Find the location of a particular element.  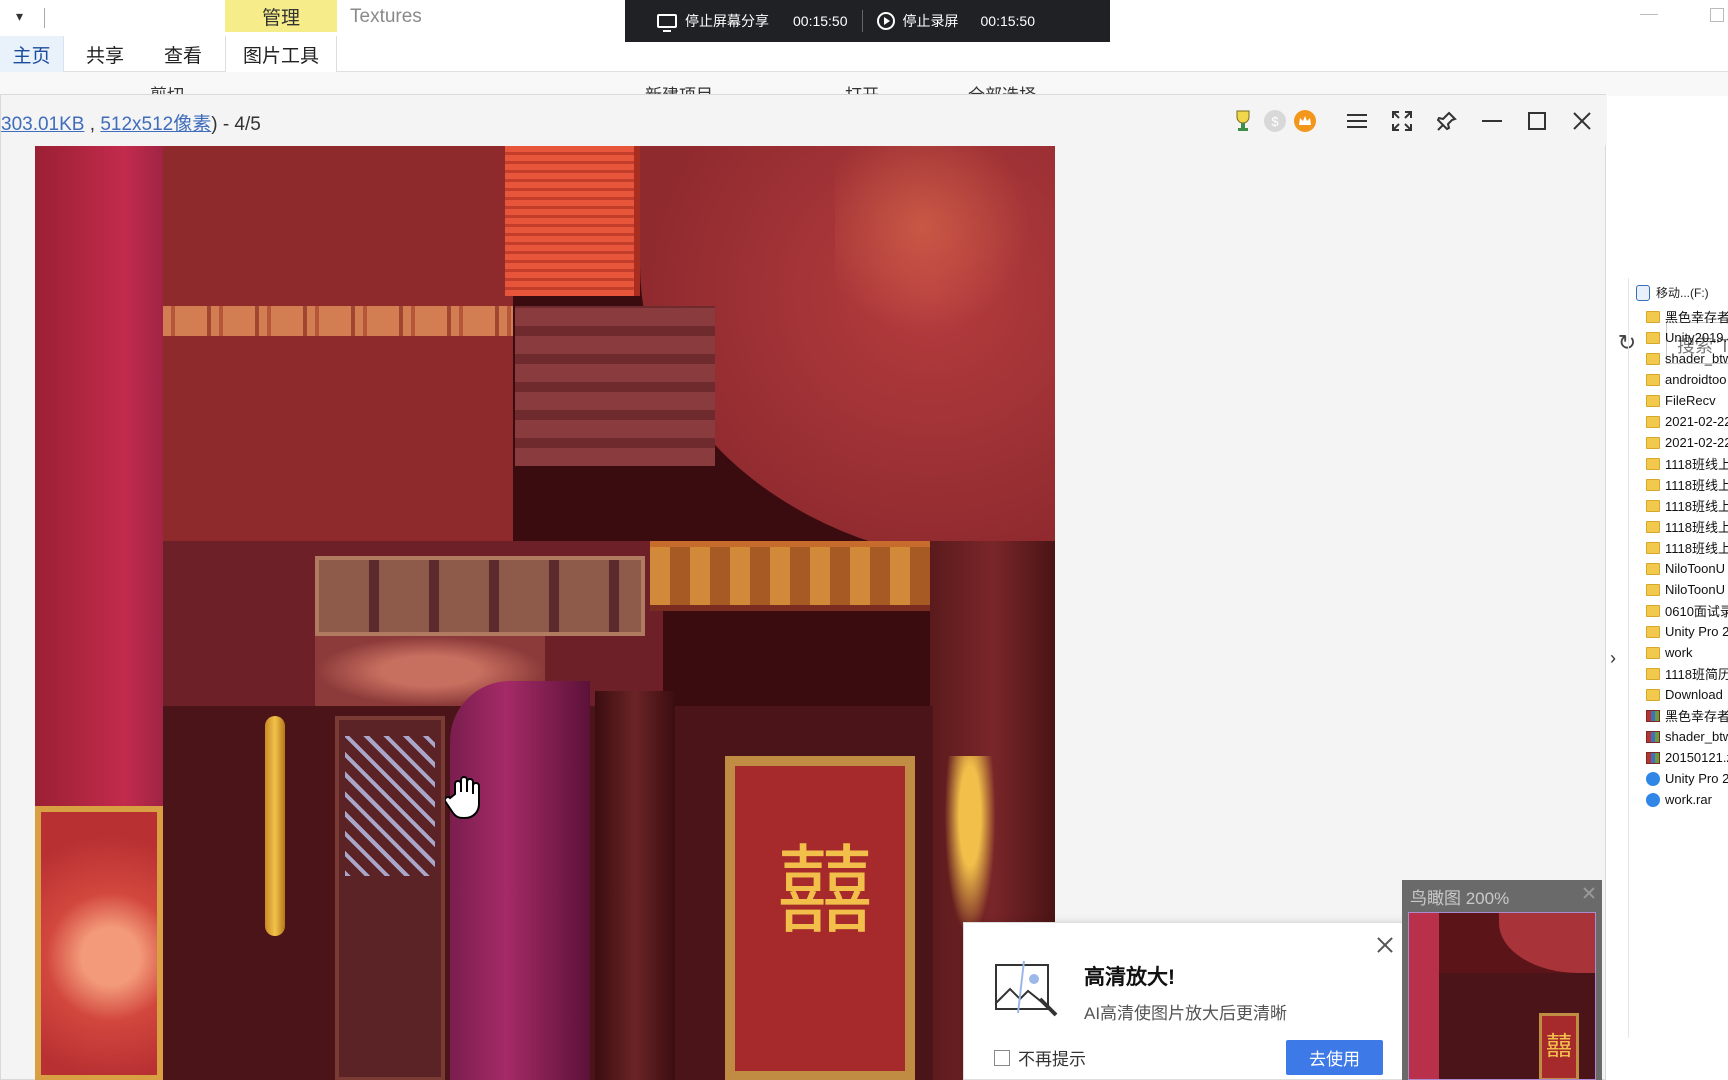

stop-record-button: 停止录屏 is located at coordinates (917, 21).